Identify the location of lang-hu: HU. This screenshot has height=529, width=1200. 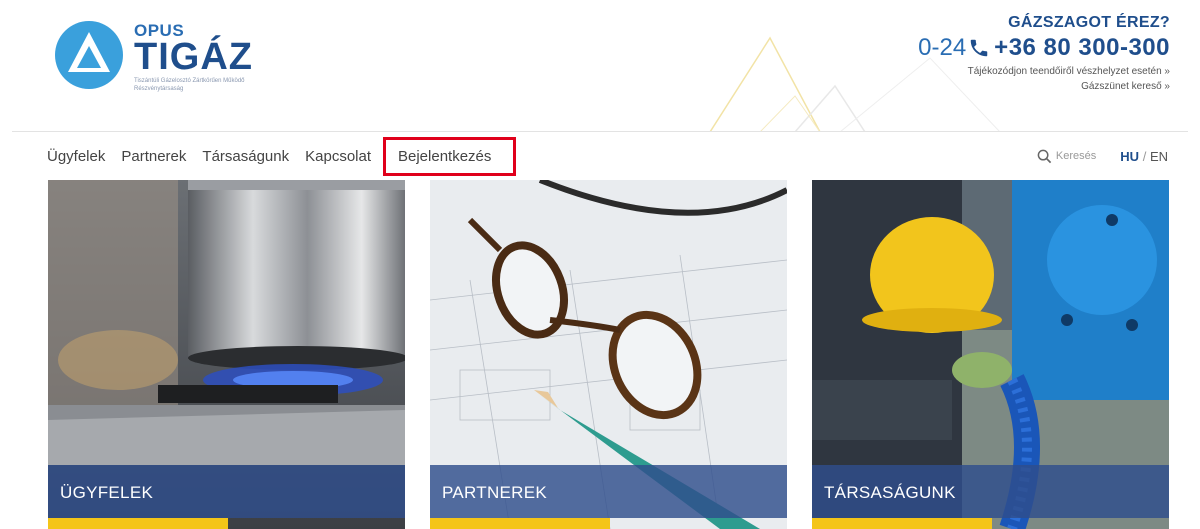
(1129, 156).